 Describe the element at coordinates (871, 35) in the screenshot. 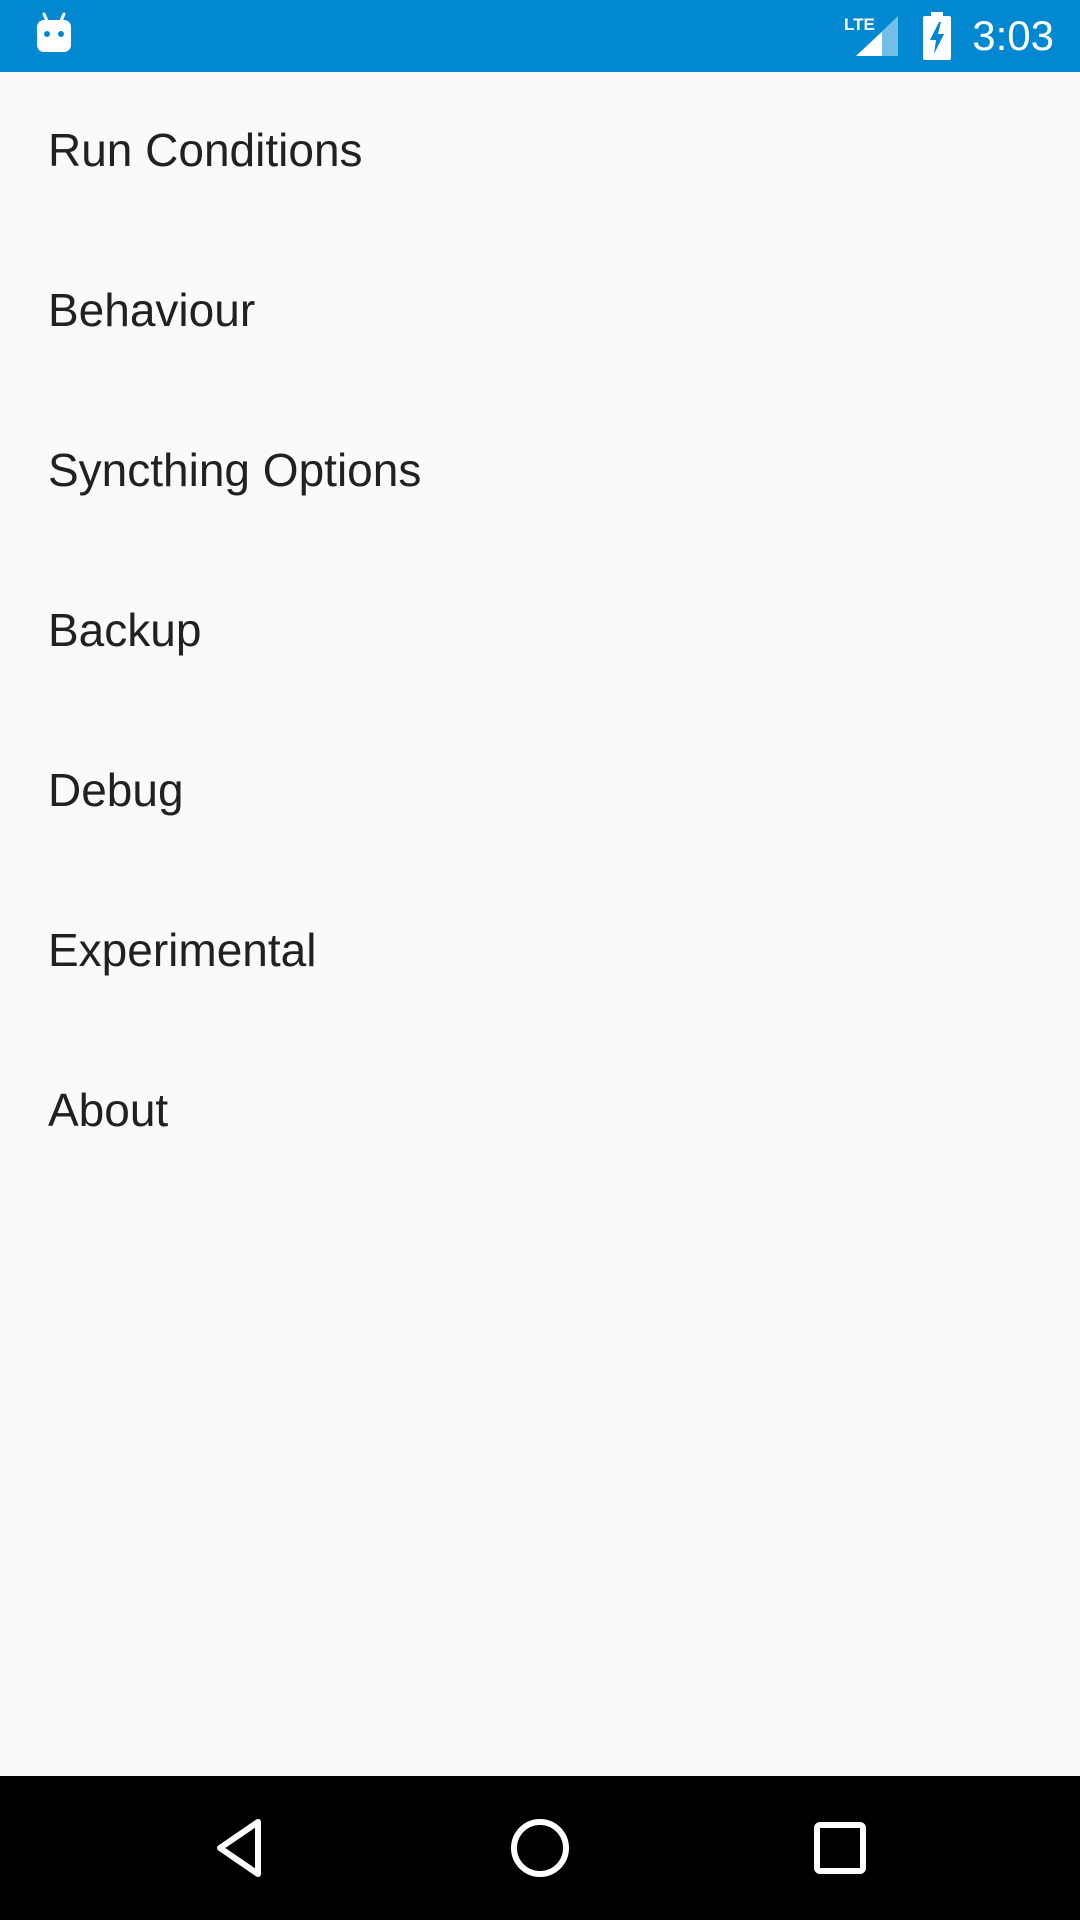

I see `cell-signal-icon: LTE` at that location.